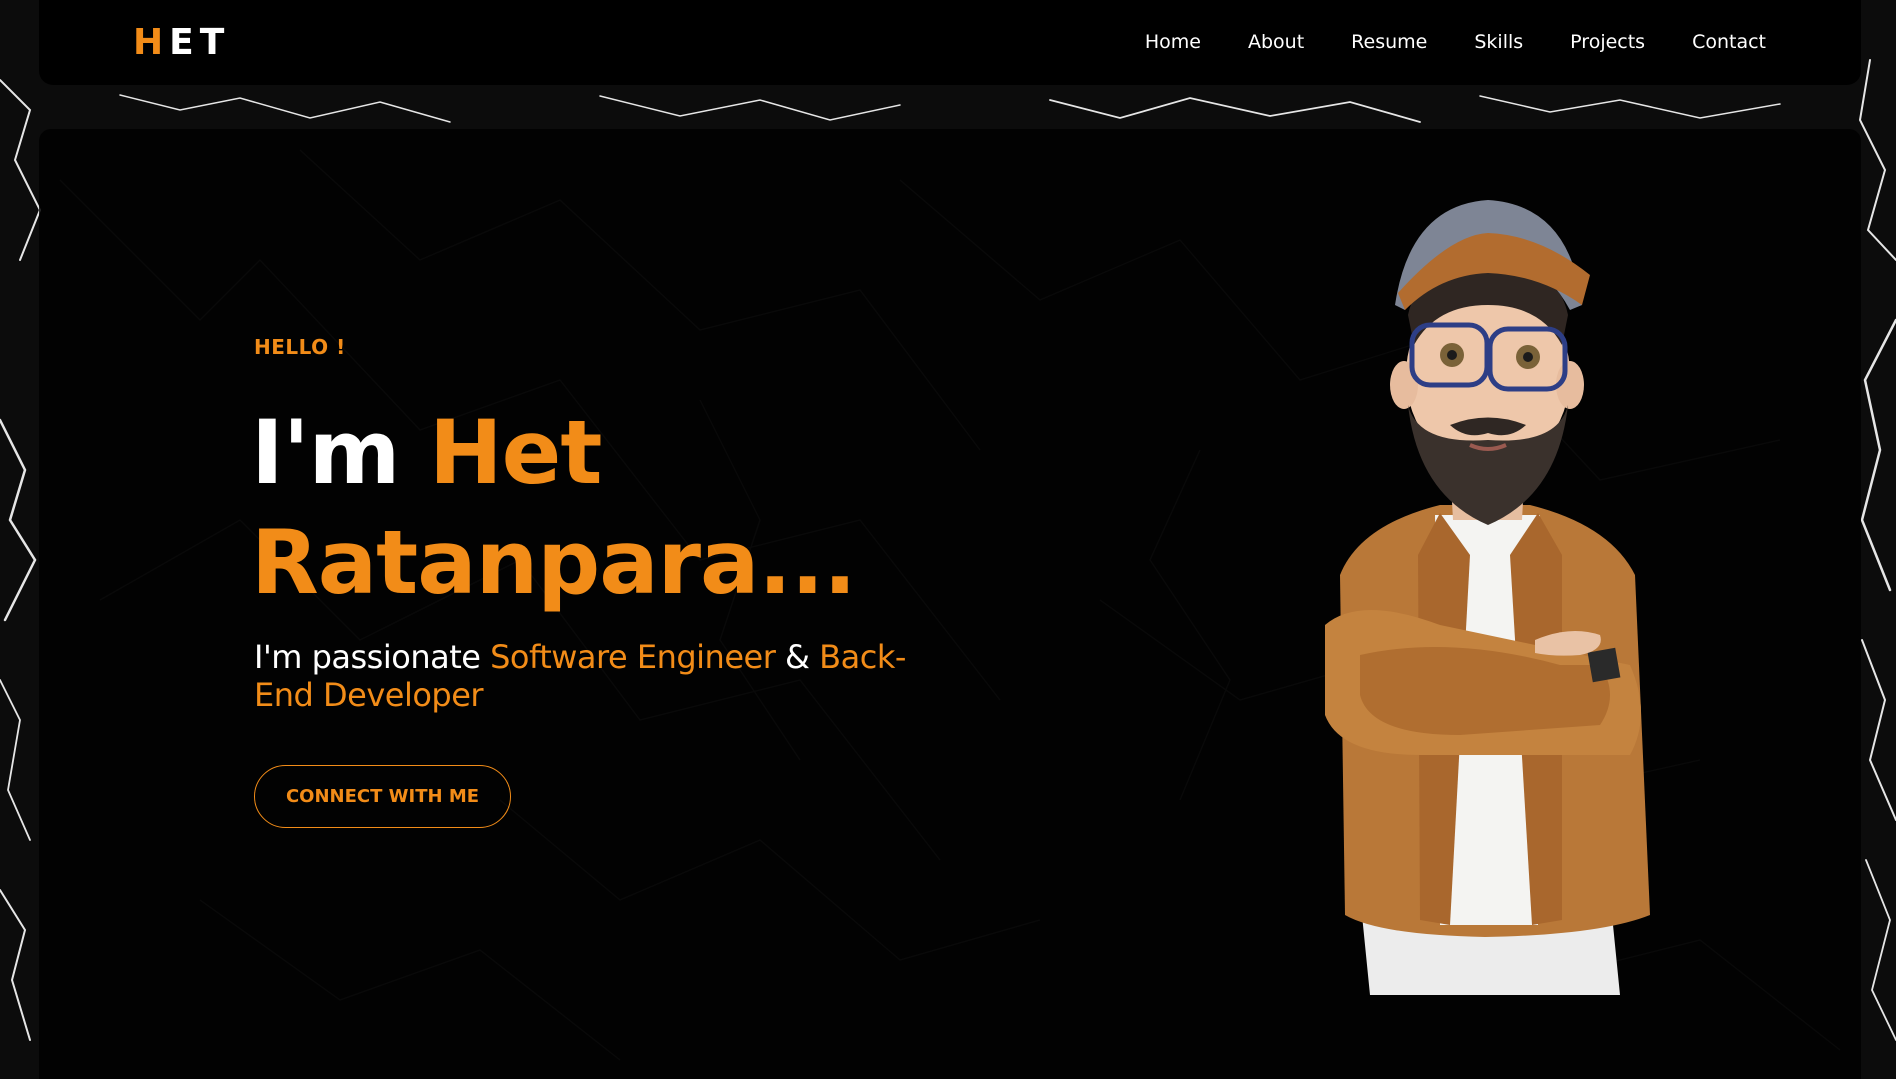 Image resolution: width=1896 pixels, height=1079 pixels. I want to click on hero-greeting: HELLO !, so click(300, 347).